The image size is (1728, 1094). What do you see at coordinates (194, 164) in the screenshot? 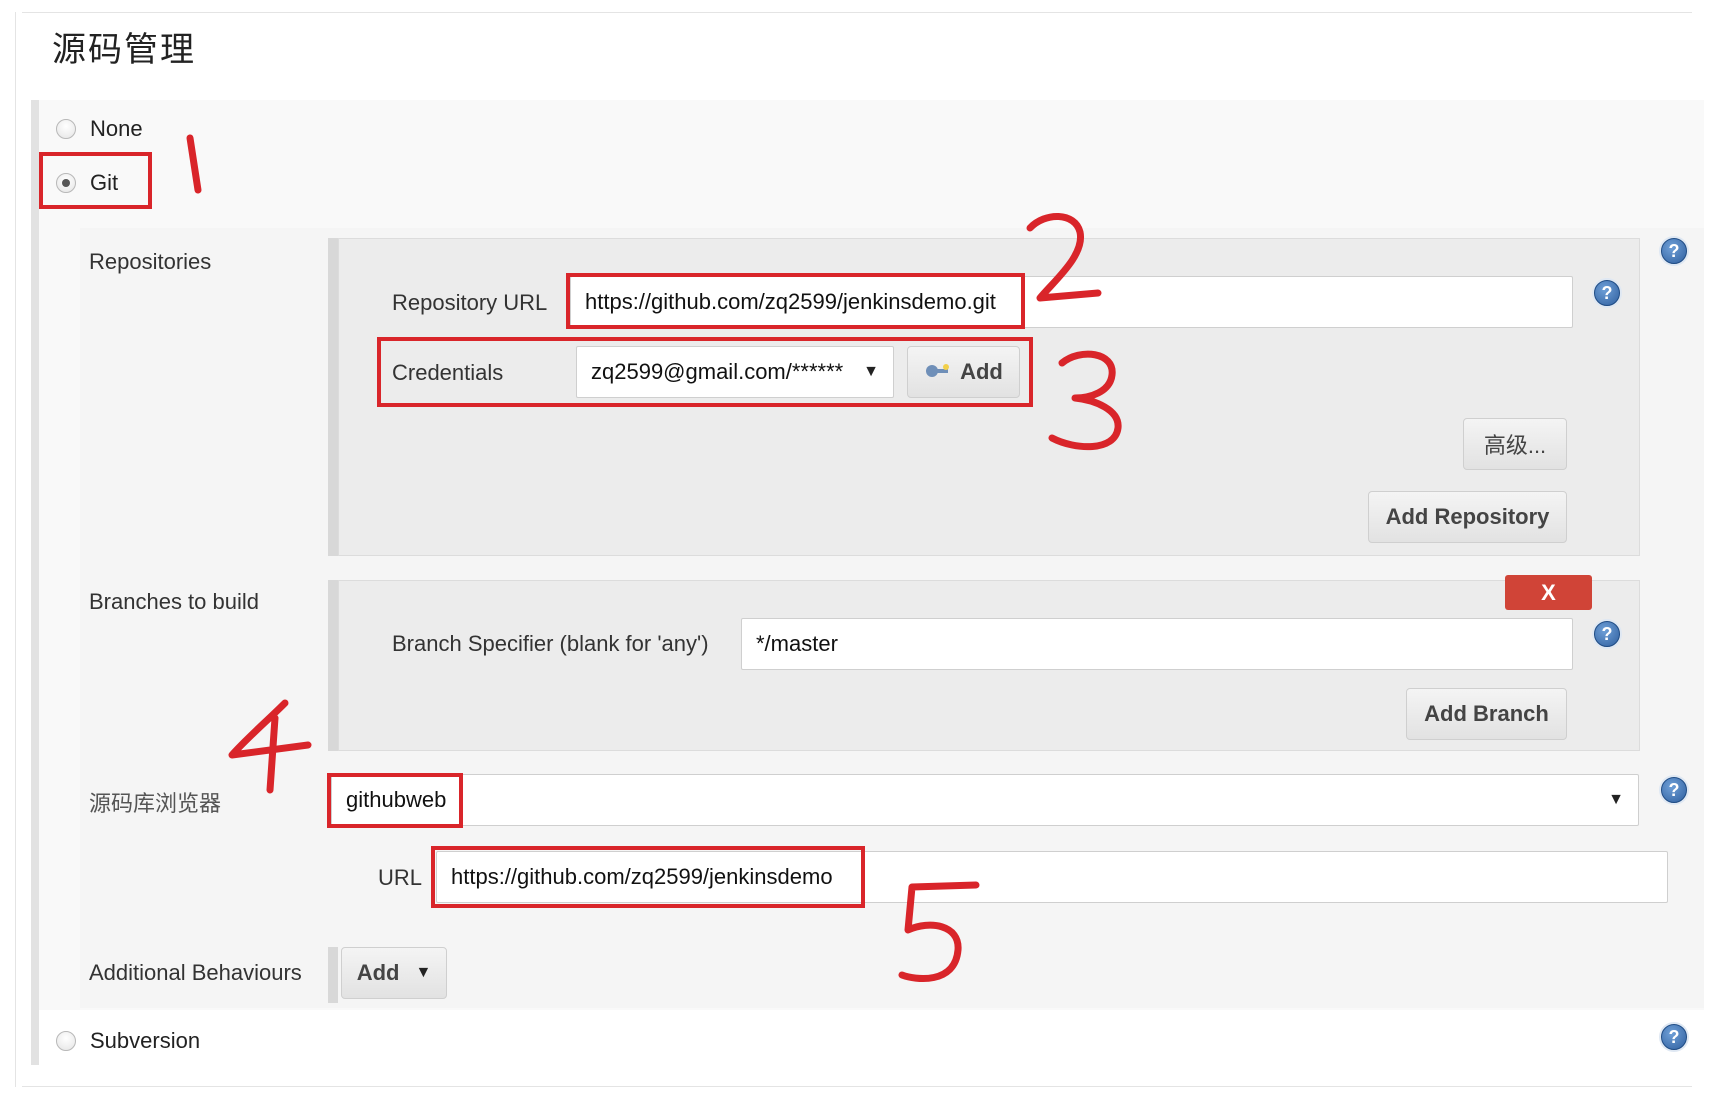
I see `annotation-number-one` at bounding box center [194, 164].